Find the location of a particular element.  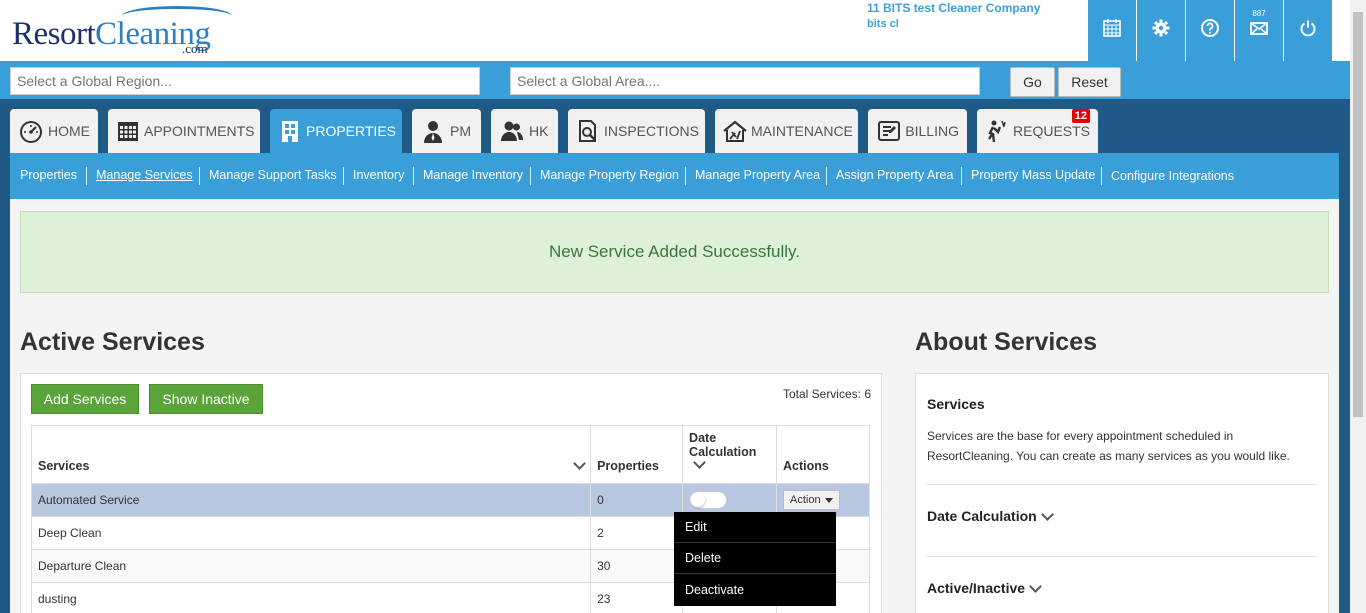

global-filter-bar: Go Reset is located at coordinates (675, 80).